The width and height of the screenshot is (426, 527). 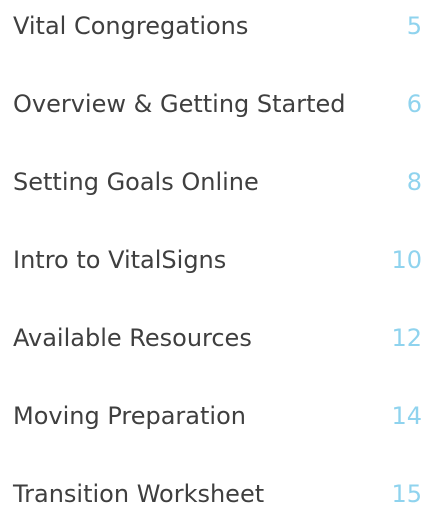 I want to click on toc-entry-page-number: 8, so click(x=414, y=182).